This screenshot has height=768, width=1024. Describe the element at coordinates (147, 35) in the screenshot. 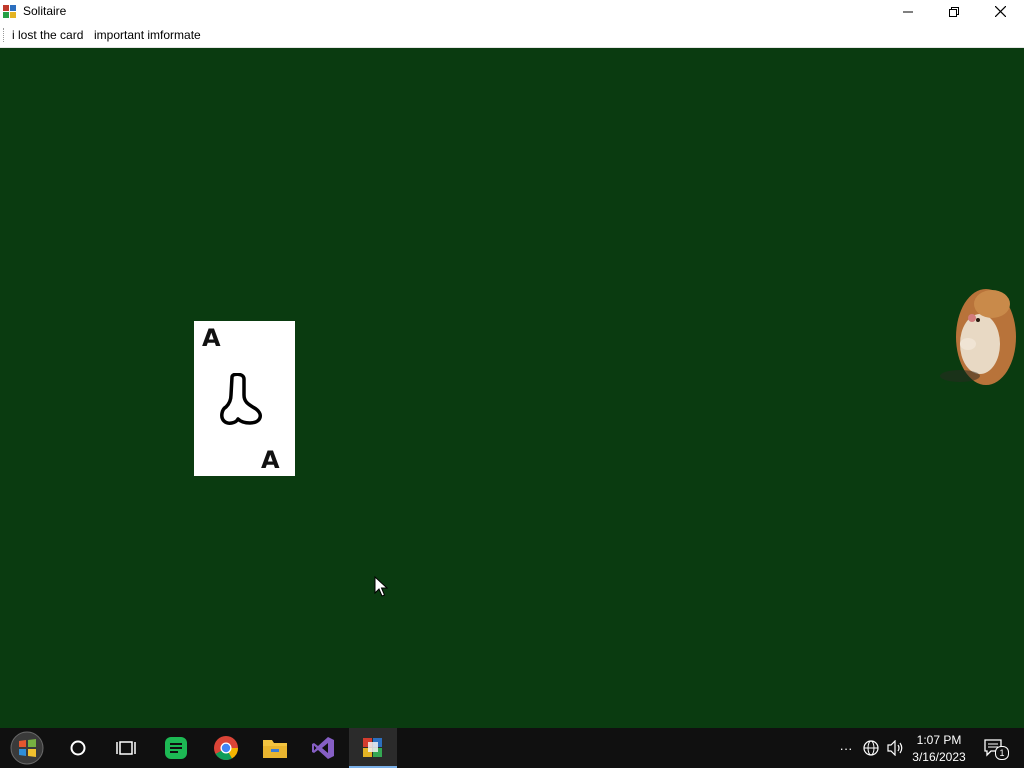

I see `menu-item-important-info: important imformate` at that location.